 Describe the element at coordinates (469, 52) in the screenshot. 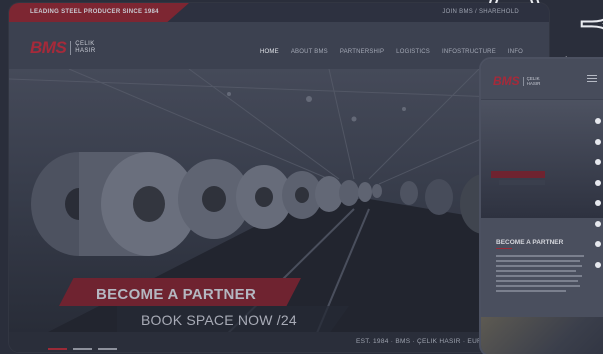

I see `nav-item-infostructure: INFOSTRUCTURE` at that location.